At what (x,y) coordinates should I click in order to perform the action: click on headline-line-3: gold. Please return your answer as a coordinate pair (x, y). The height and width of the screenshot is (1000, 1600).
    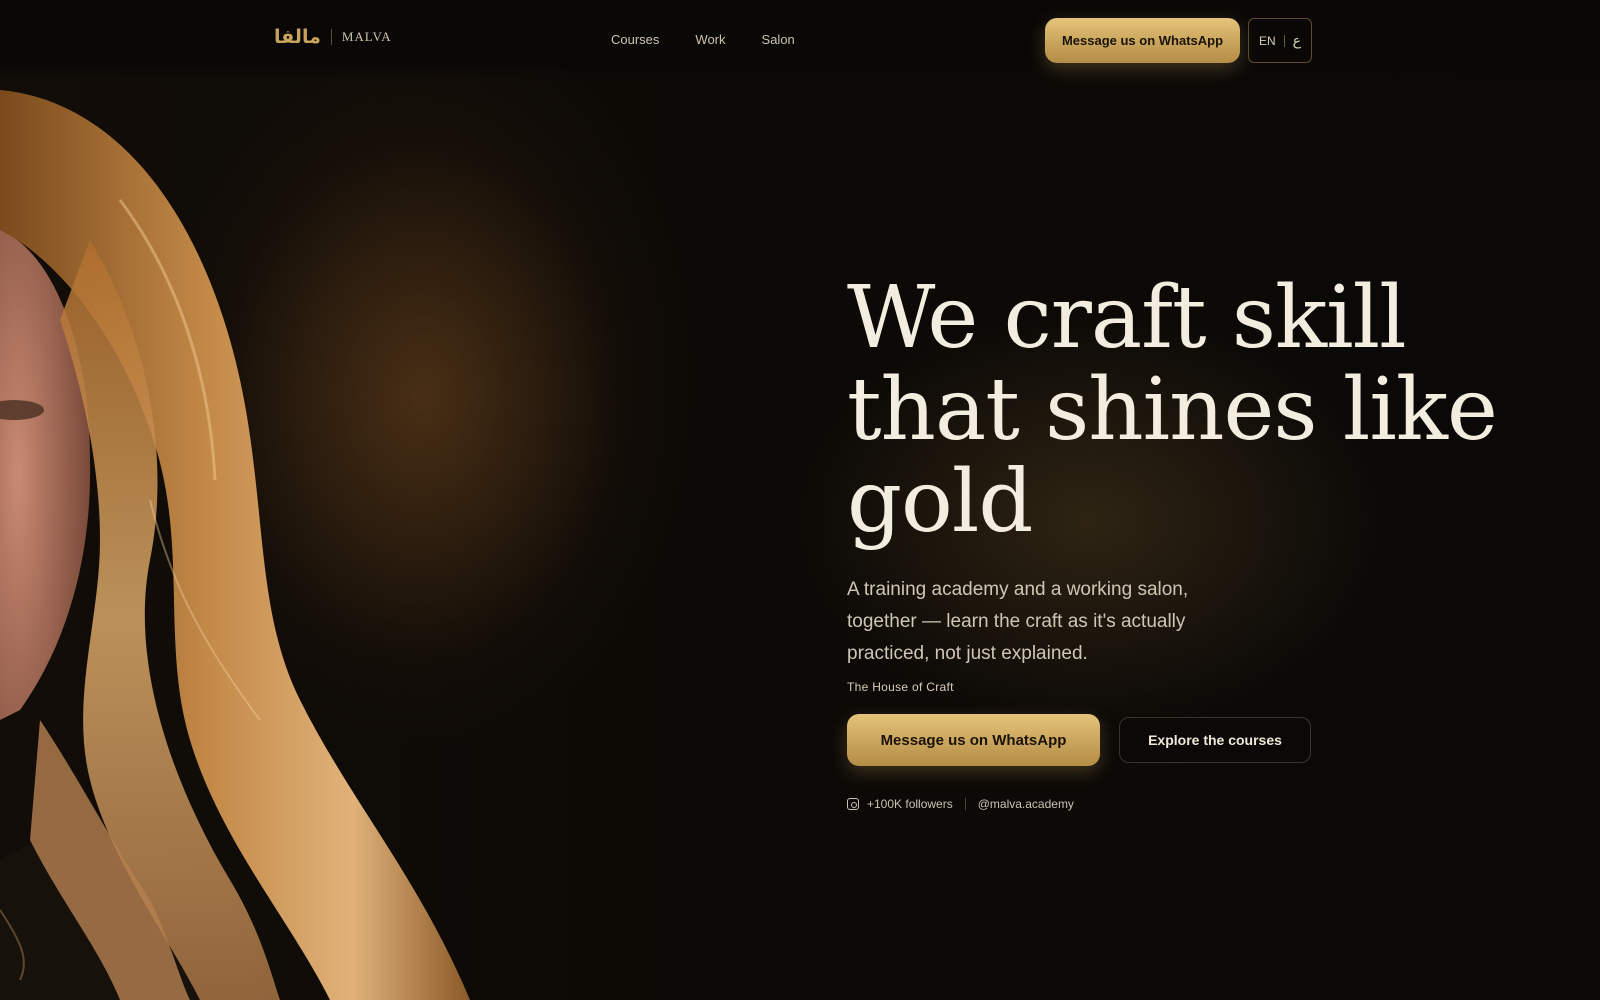
    Looking at the image, I should click on (940, 502).